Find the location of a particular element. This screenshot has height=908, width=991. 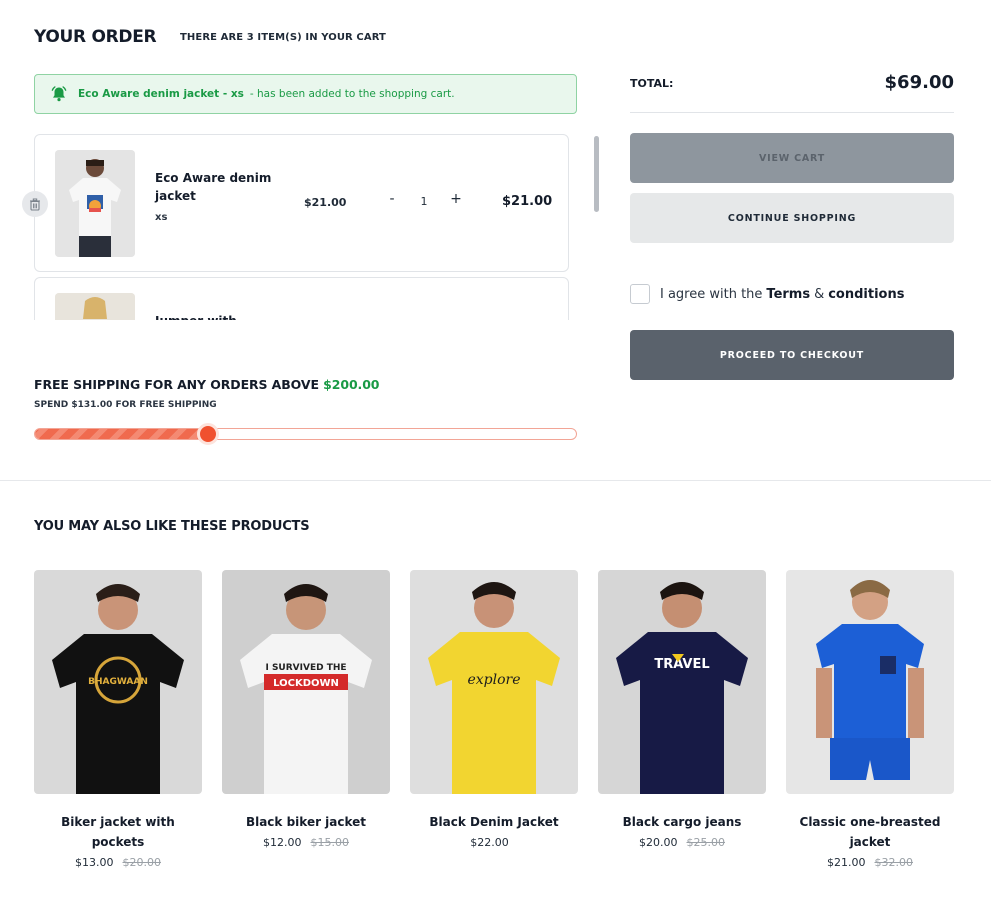

product-price: $13.00 is located at coordinates (94, 862).